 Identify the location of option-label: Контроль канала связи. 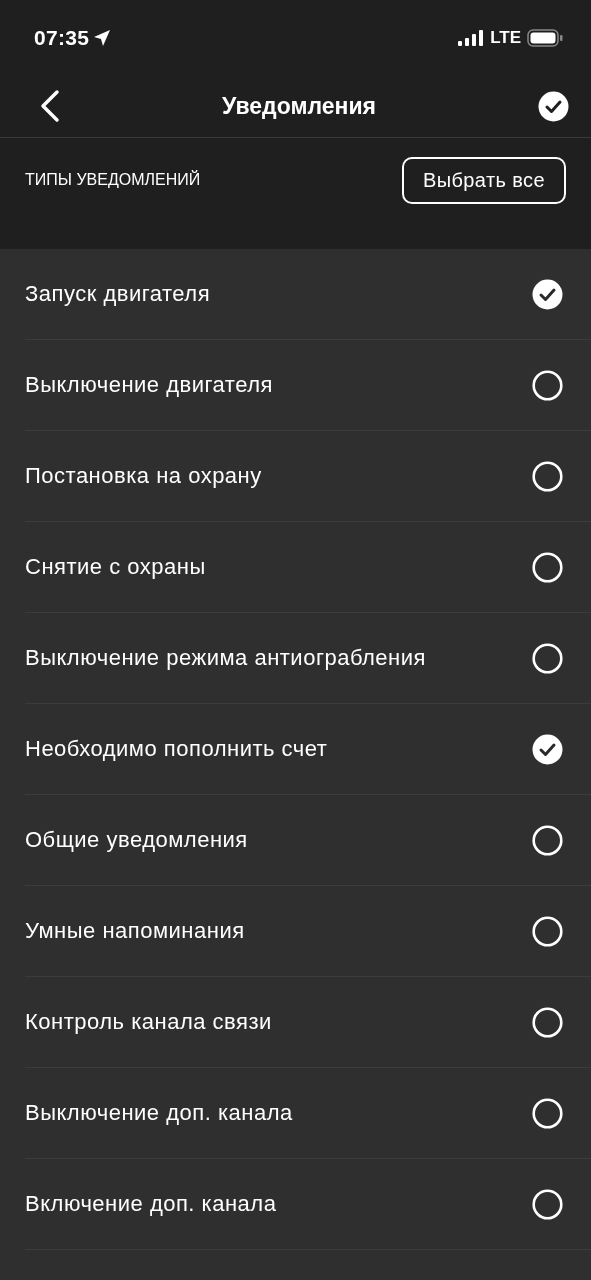
(148, 1022).